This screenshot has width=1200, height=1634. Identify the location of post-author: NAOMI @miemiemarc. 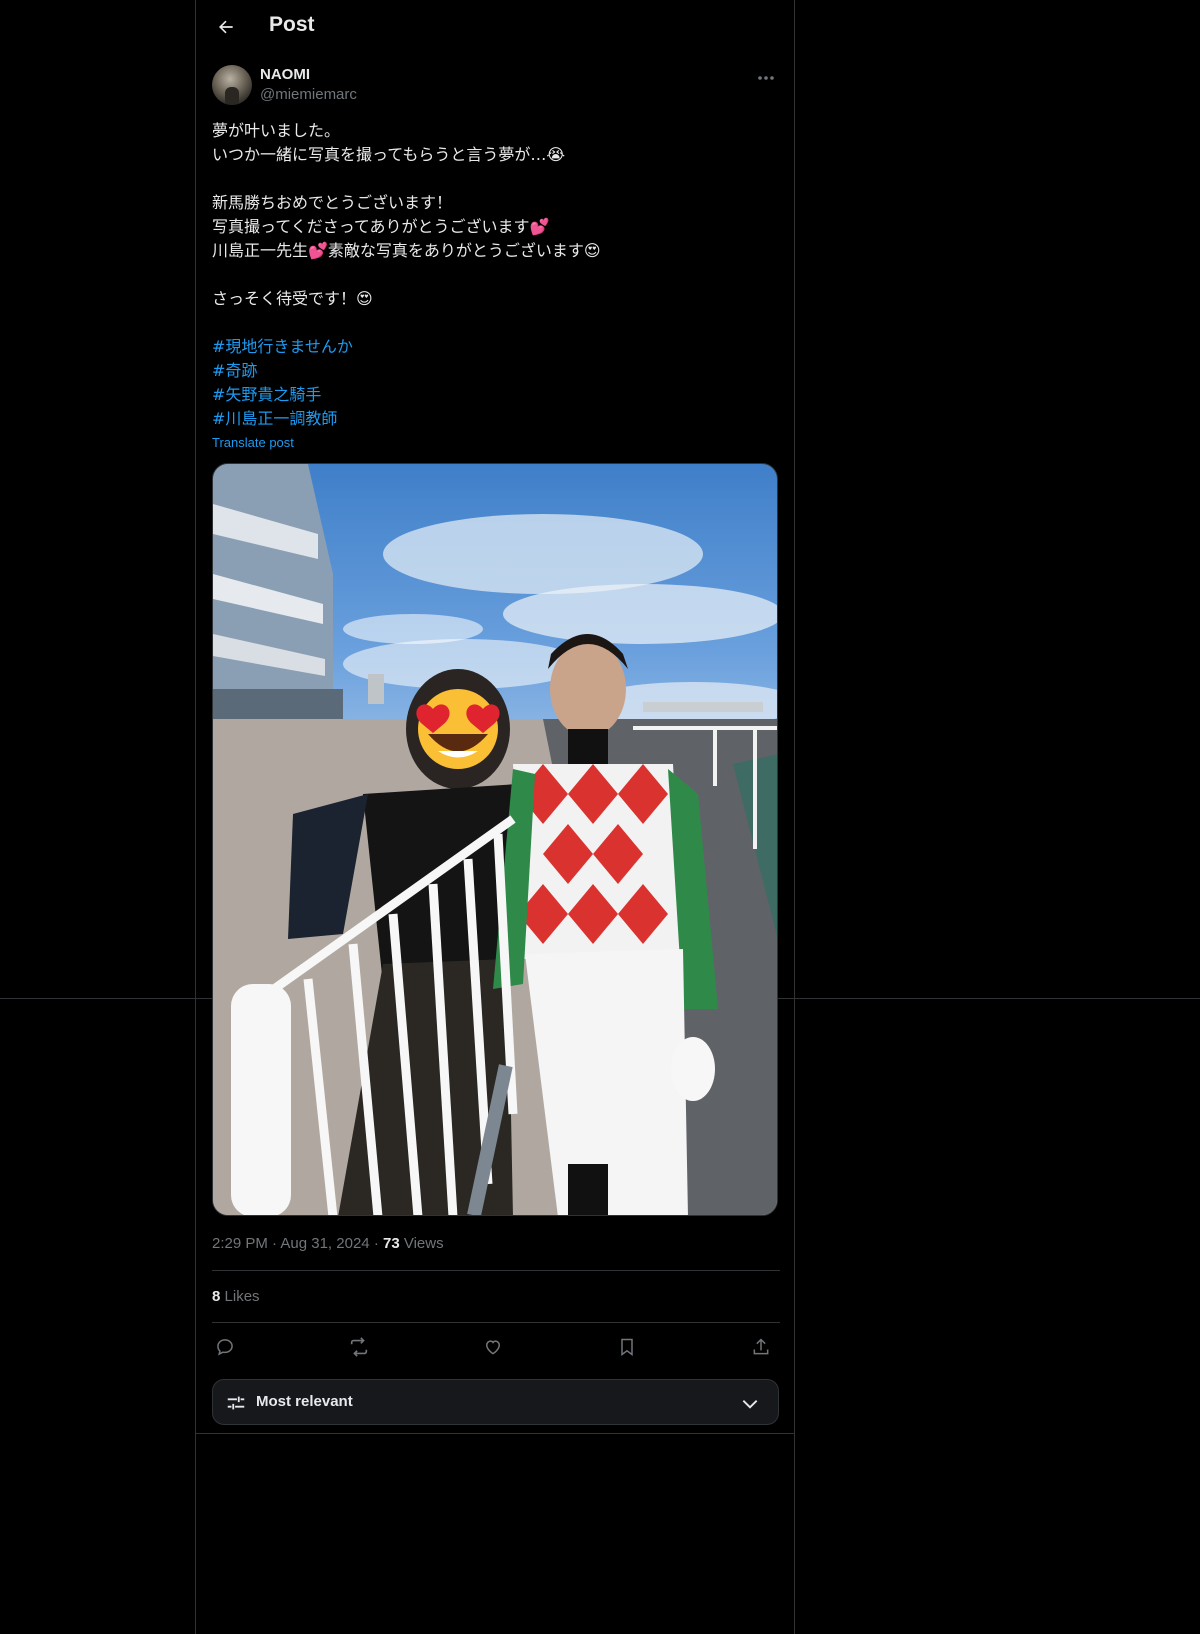
(496, 85).